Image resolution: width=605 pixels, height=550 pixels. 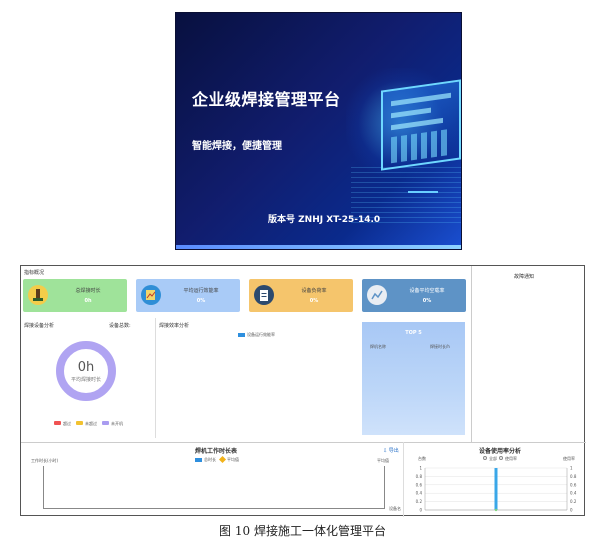 I want to click on y-tick-label: 0.2, so click(x=419, y=501).